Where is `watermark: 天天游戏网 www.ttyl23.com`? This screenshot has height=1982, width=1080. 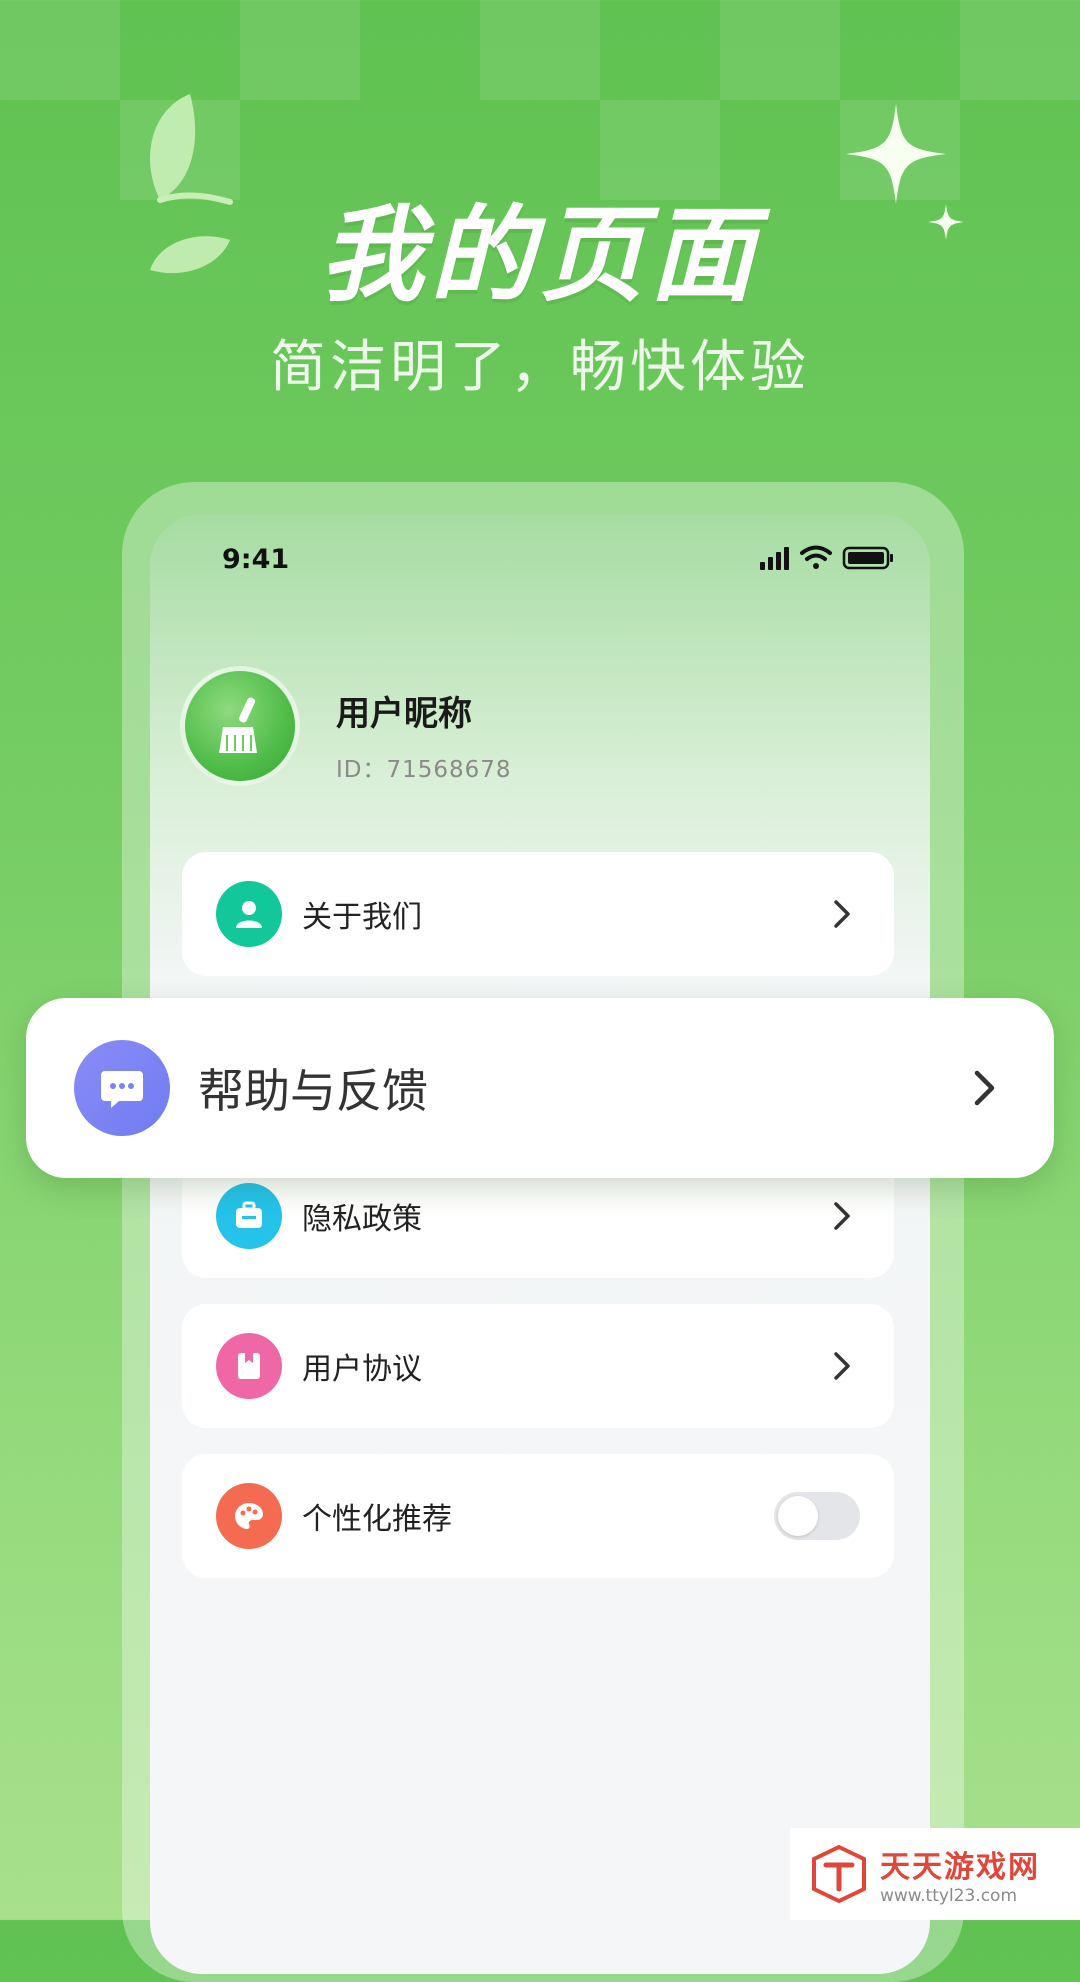
watermark: 天天游戏网 www.ttyl23.com is located at coordinates (935, 1874).